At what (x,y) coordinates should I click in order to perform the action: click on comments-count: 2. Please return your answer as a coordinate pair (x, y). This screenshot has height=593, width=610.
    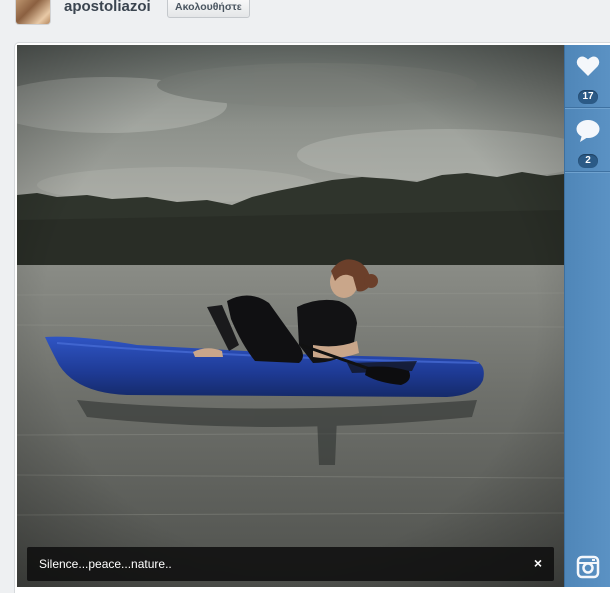
    Looking at the image, I should click on (588, 161).